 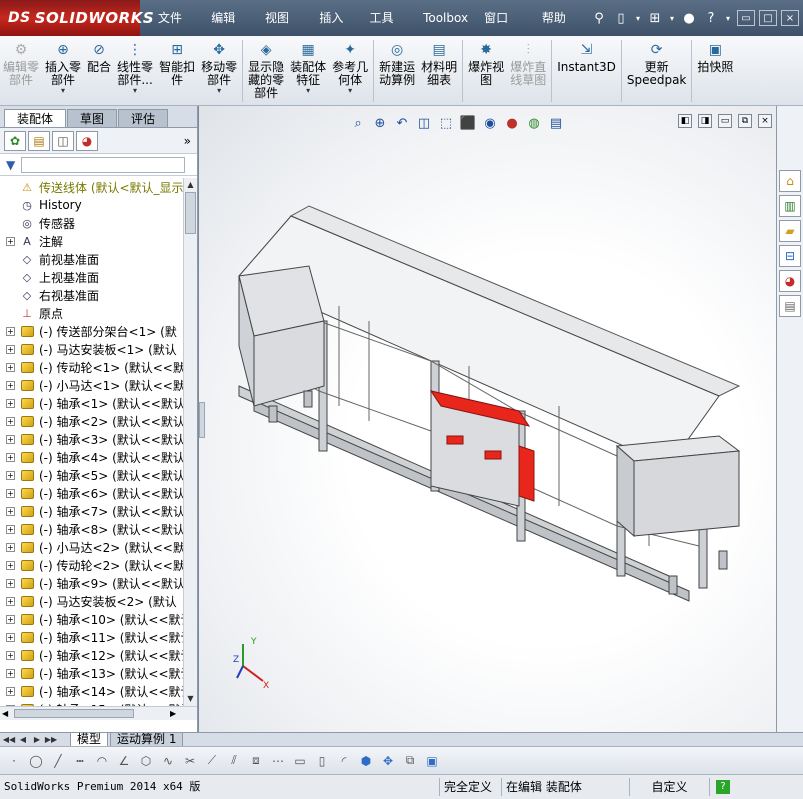 I want to click on minimize-button: ▭, so click(x=746, y=18).